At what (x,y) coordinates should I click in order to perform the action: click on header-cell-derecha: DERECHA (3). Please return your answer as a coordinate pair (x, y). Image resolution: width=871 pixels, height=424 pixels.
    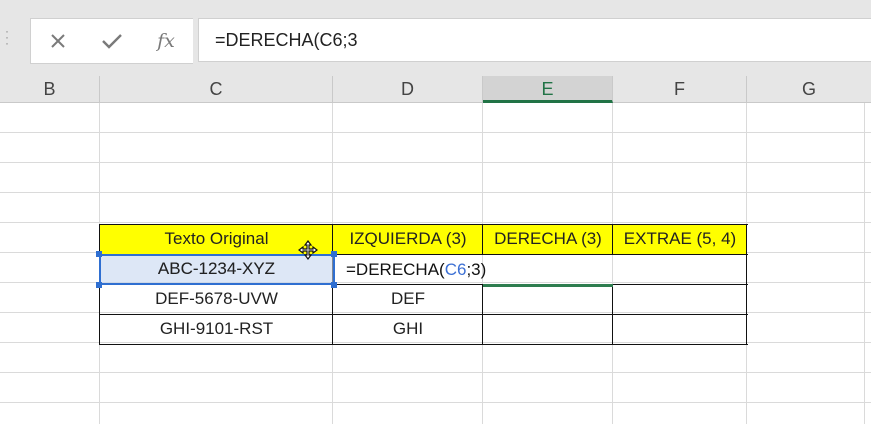
    Looking at the image, I should click on (548, 239).